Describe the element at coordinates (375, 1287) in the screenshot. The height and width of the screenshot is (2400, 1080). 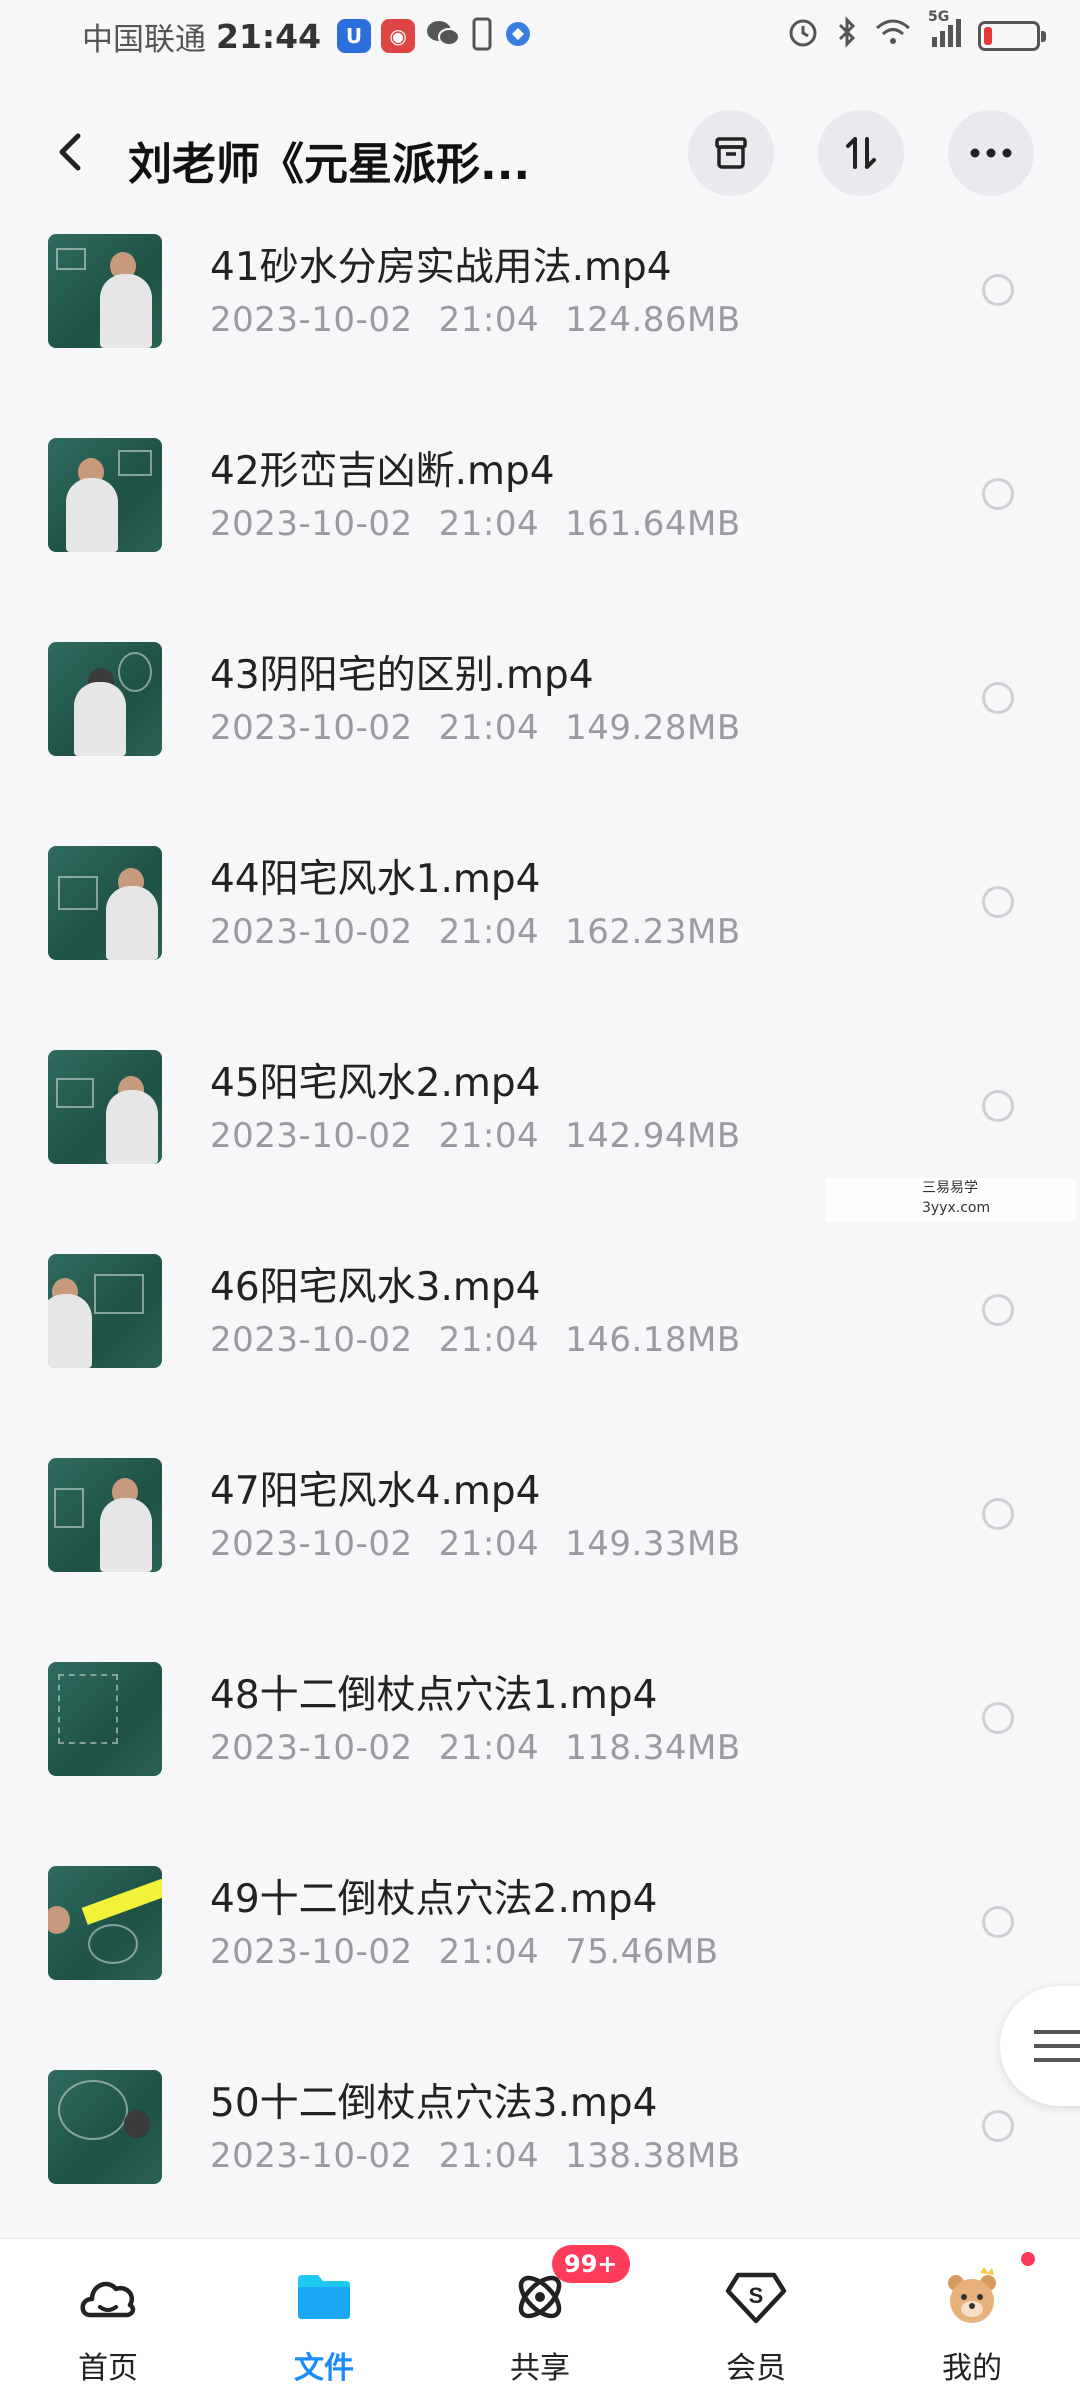
I see `file-name: 46阳宅风水3.mp4` at that location.